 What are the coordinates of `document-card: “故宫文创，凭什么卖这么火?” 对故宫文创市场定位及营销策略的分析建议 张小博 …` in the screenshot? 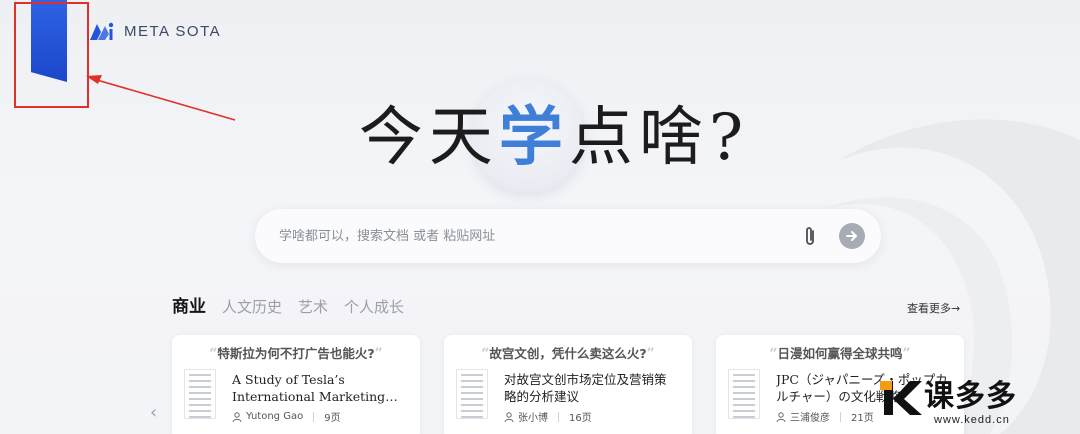 It's located at (568, 384).